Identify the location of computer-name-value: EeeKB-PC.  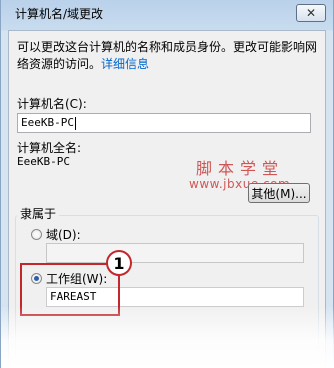
(47, 122).